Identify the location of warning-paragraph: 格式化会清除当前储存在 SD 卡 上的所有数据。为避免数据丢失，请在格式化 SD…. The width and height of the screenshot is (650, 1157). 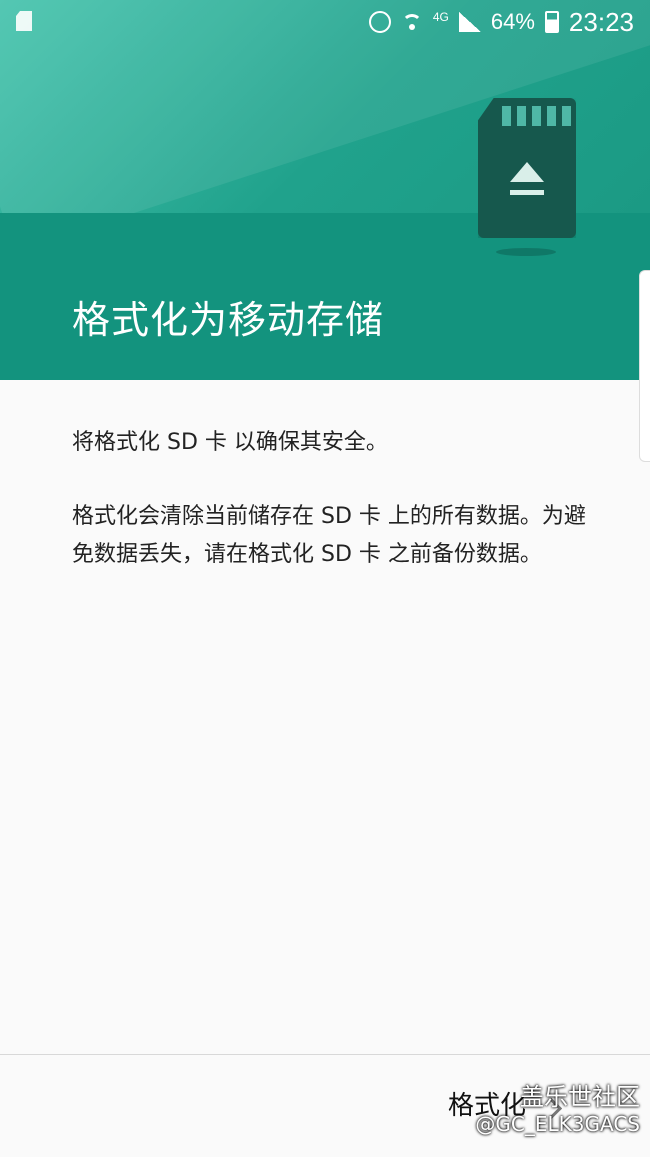
(329, 535).